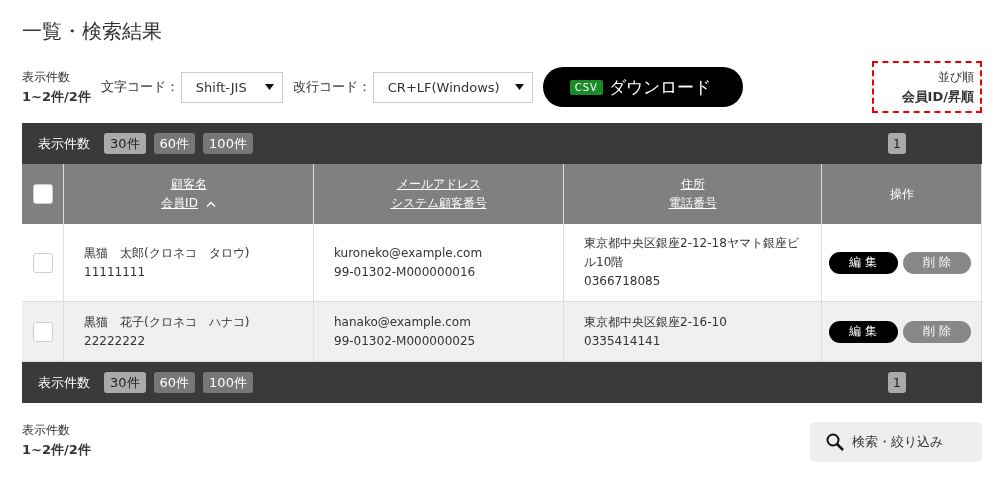  What do you see at coordinates (405, 341) in the screenshot?
I see `system-customer-number: 99-01302-M000000025` at bounding box center [405, 341].